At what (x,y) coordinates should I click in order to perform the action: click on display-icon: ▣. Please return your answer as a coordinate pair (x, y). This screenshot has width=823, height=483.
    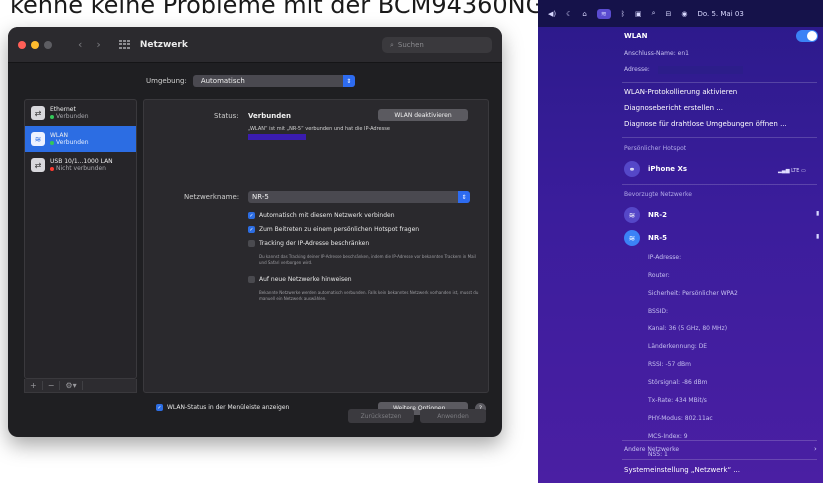
    Looking at the image, I should click on (638, 14).